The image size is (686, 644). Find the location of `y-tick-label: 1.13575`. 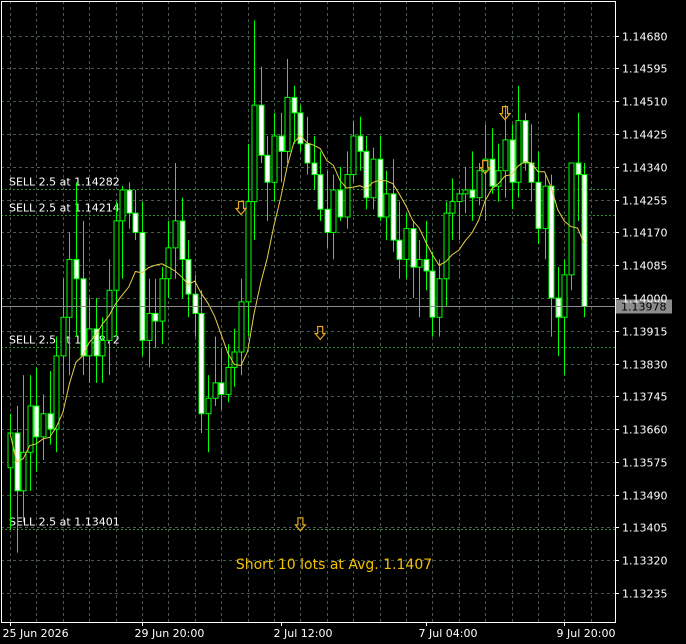

y-tick-label: 1.13575 is located at coordinates (645, 463).